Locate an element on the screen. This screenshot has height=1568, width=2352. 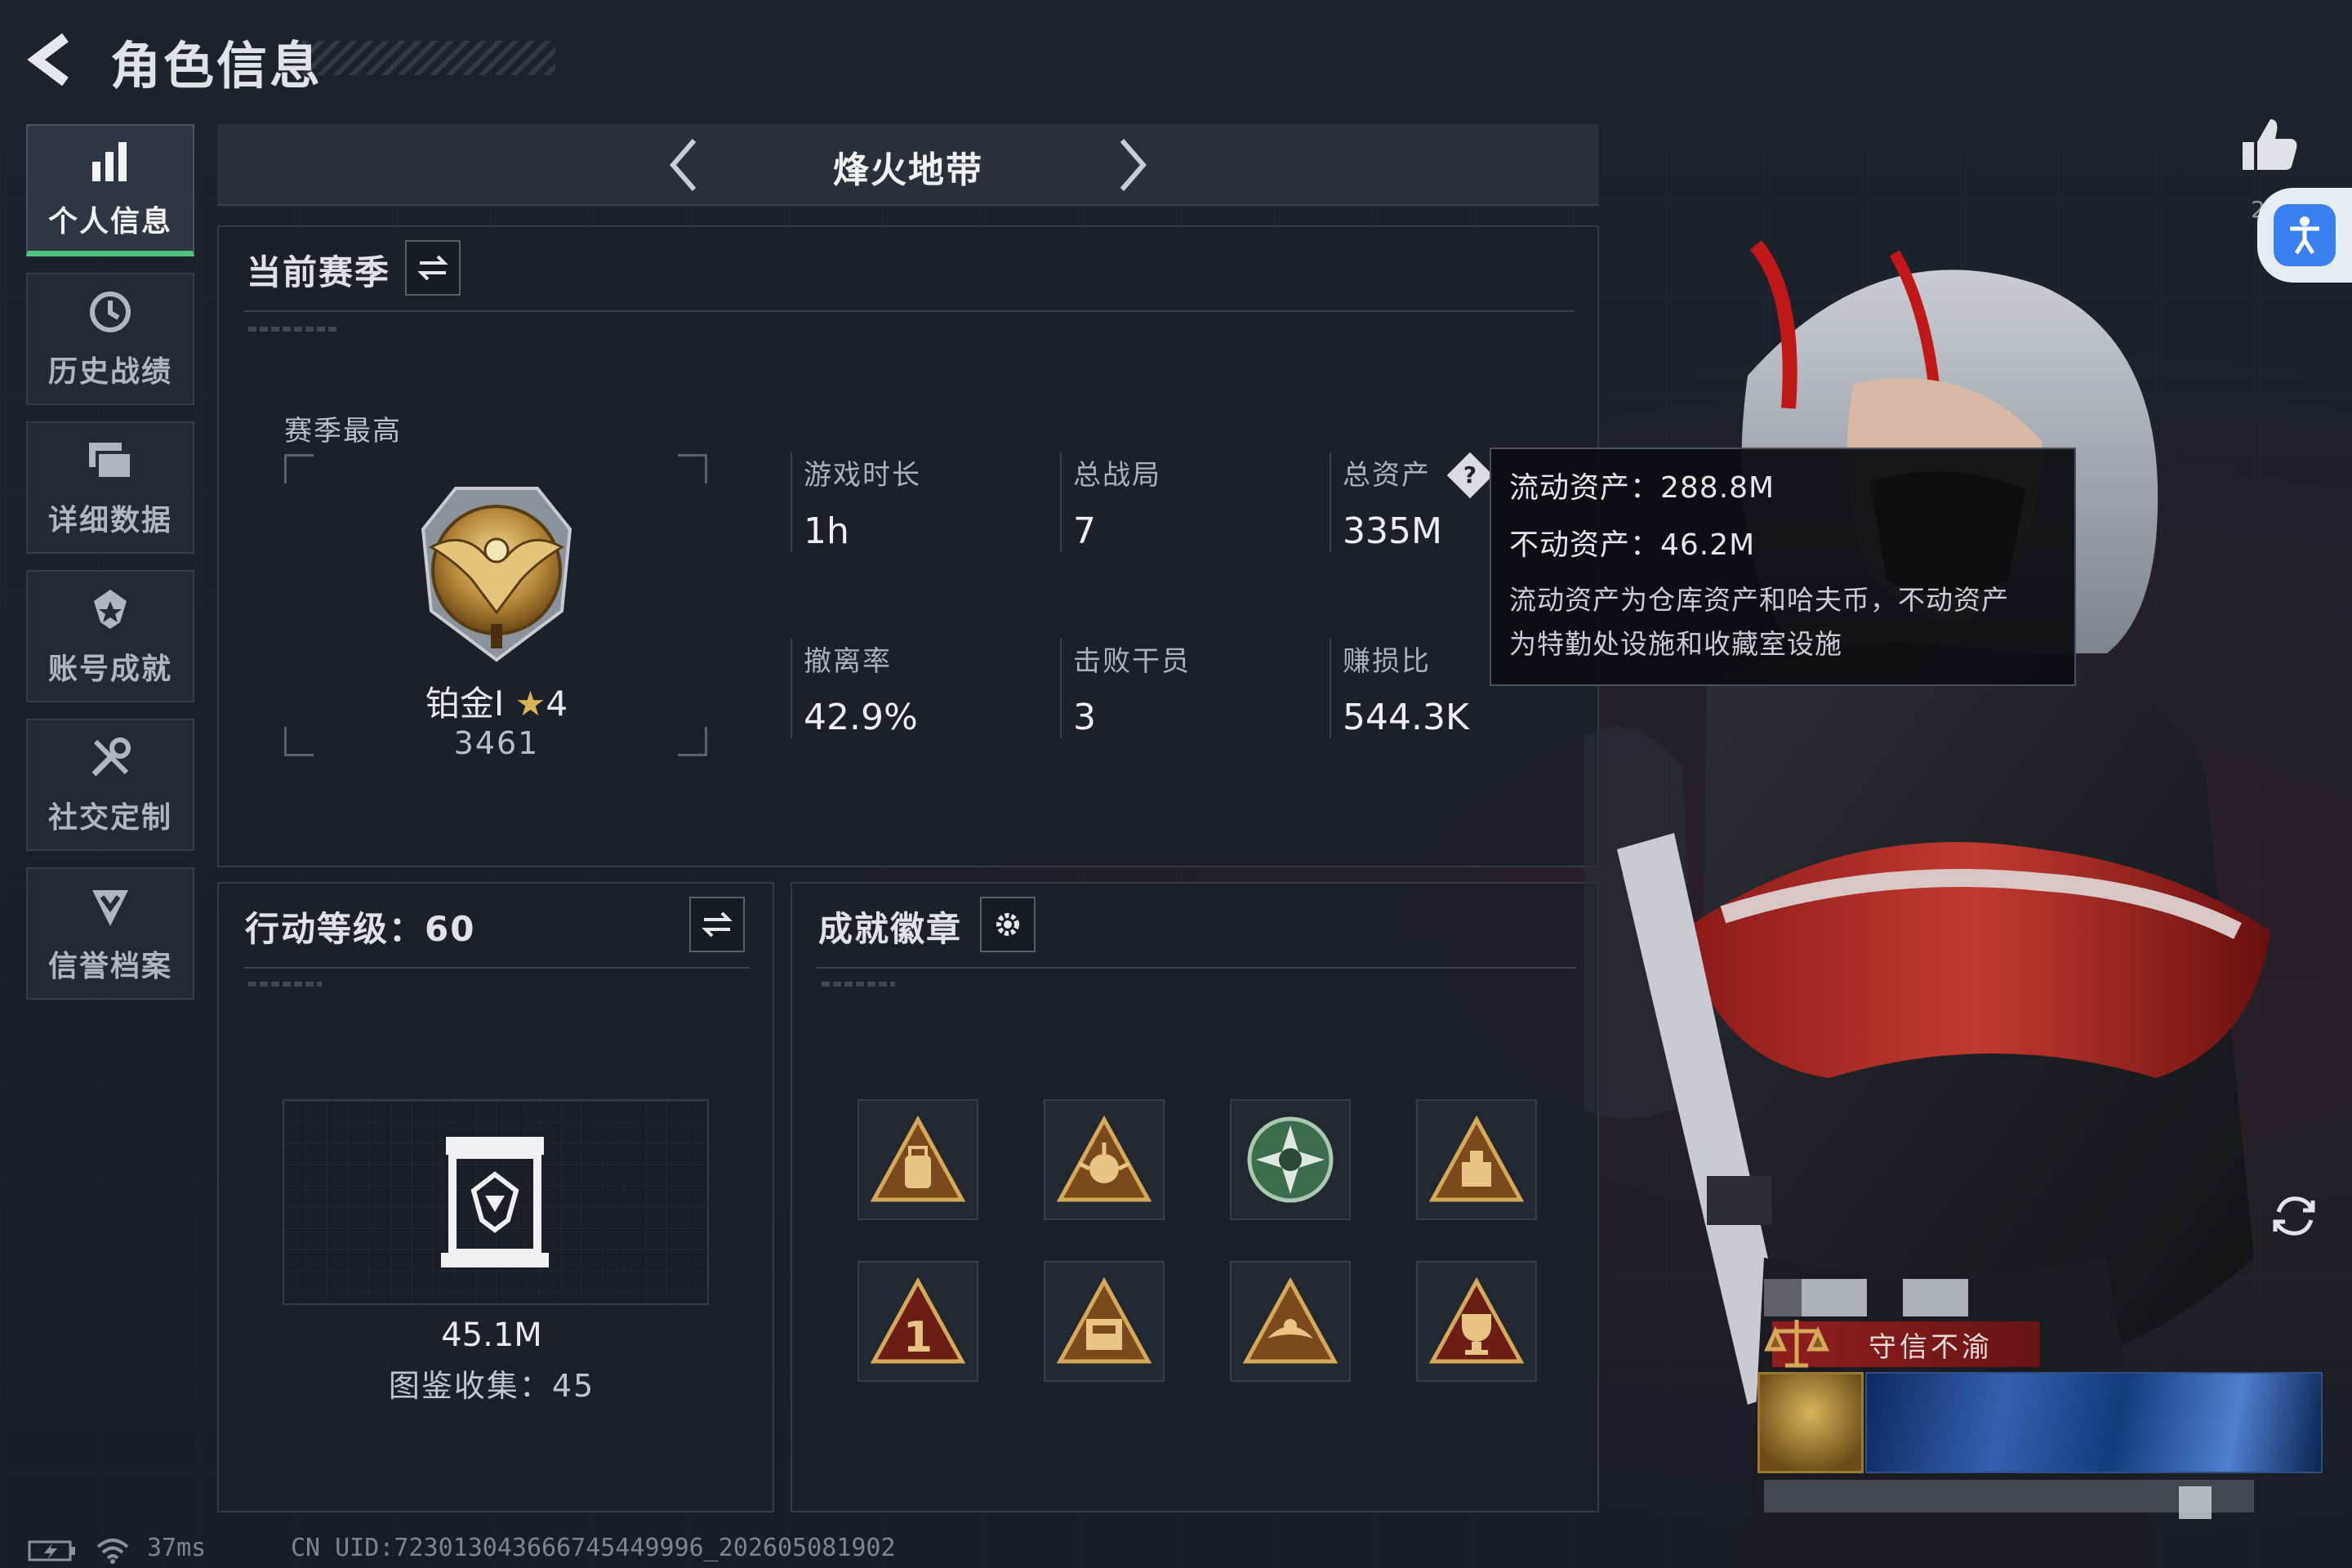
svg-text: 1 is located at coordinates (918, 1337).